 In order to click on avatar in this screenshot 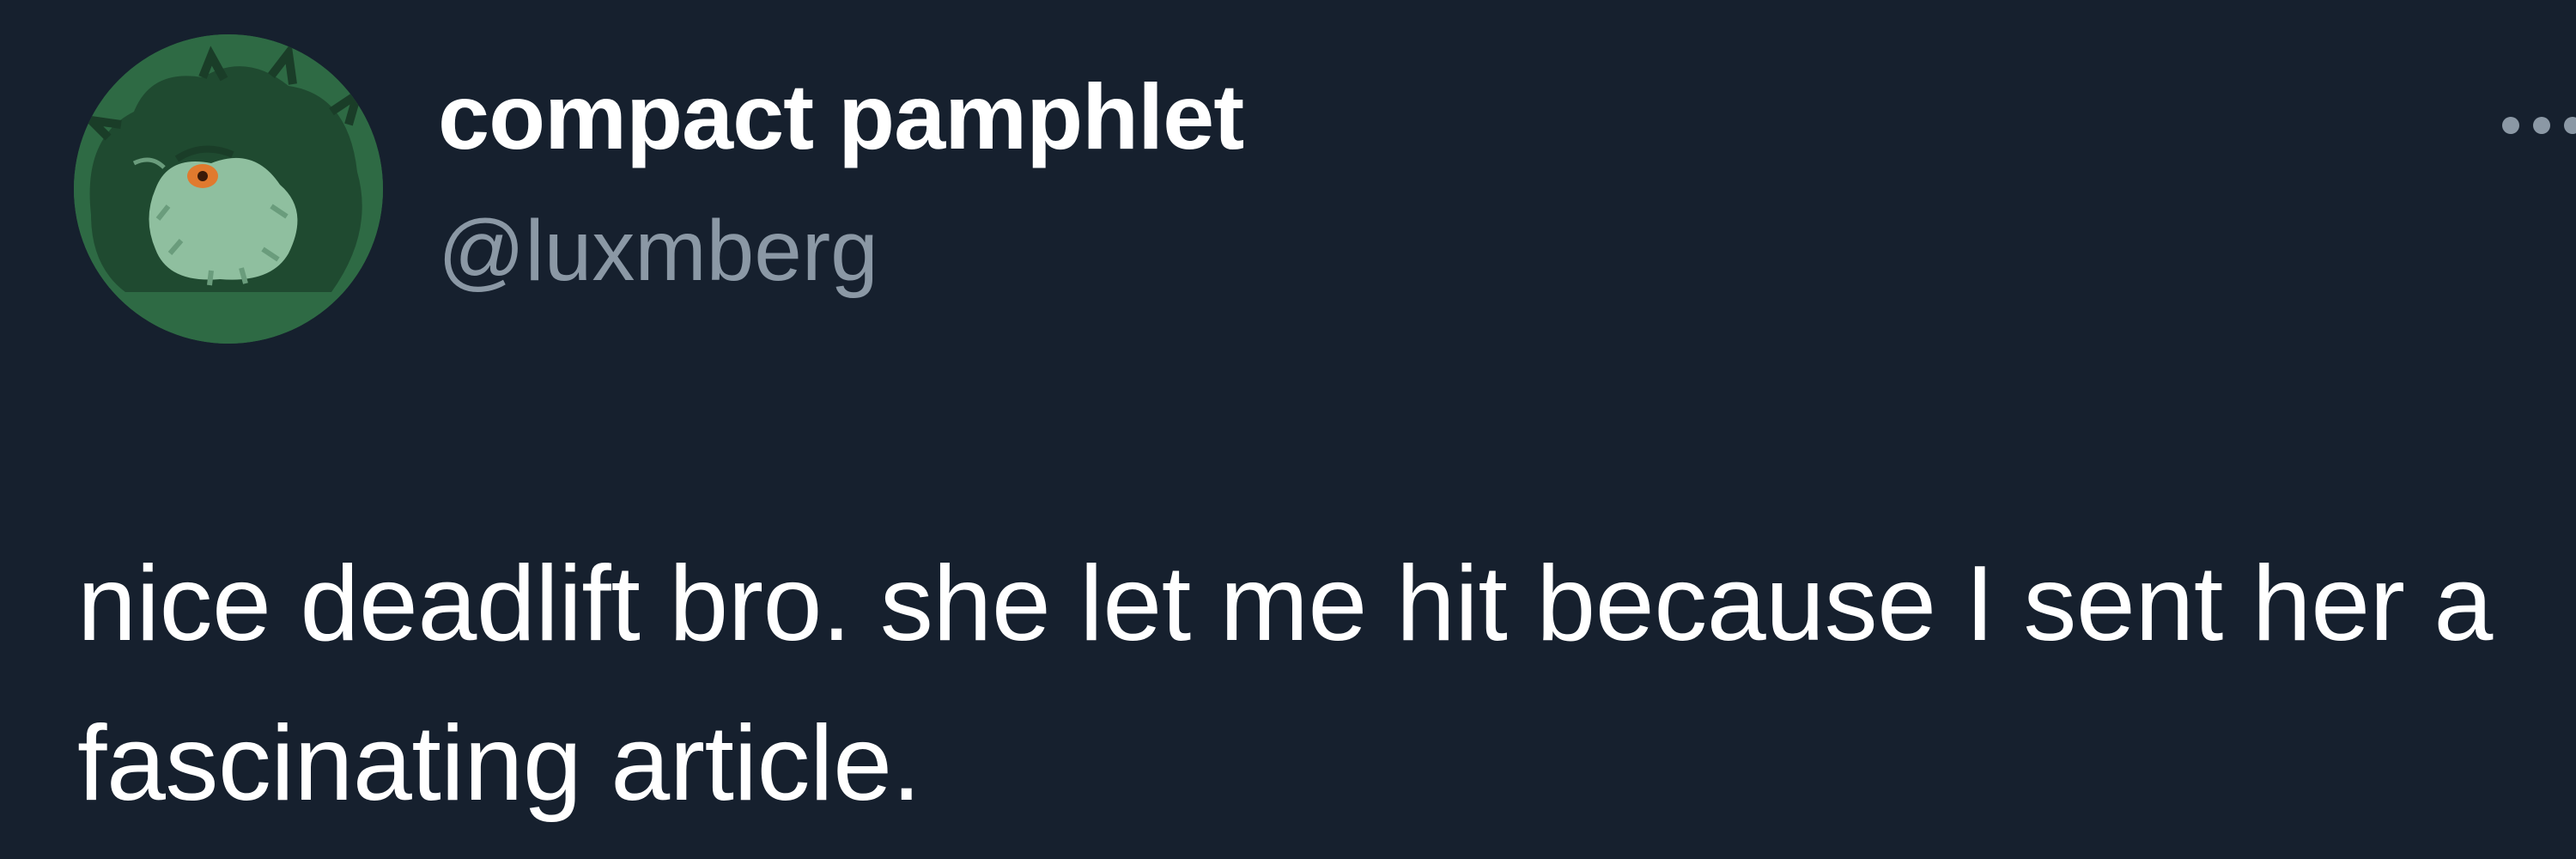, I will do `click(229, 189)`.